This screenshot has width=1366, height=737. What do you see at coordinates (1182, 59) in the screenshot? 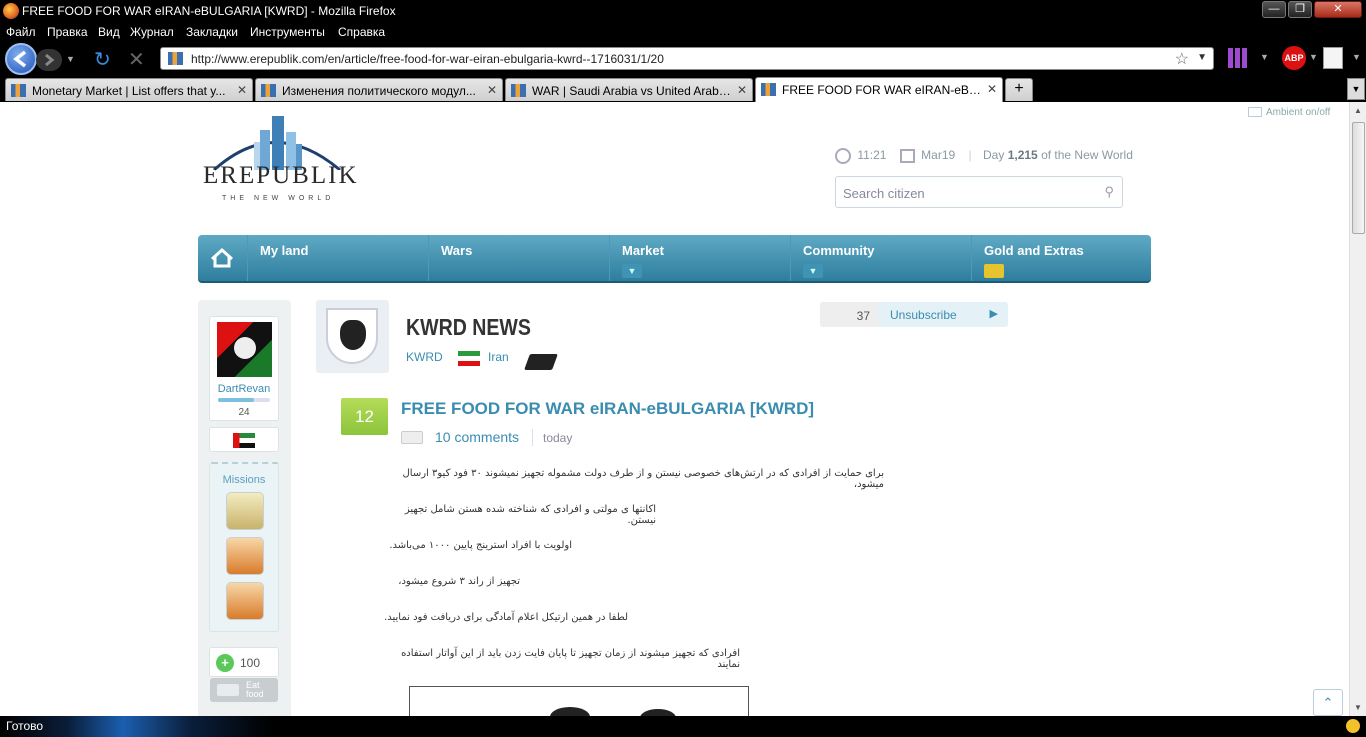
I see `bookmark-star-icon: ☆` at bounding box center [1182, 59].